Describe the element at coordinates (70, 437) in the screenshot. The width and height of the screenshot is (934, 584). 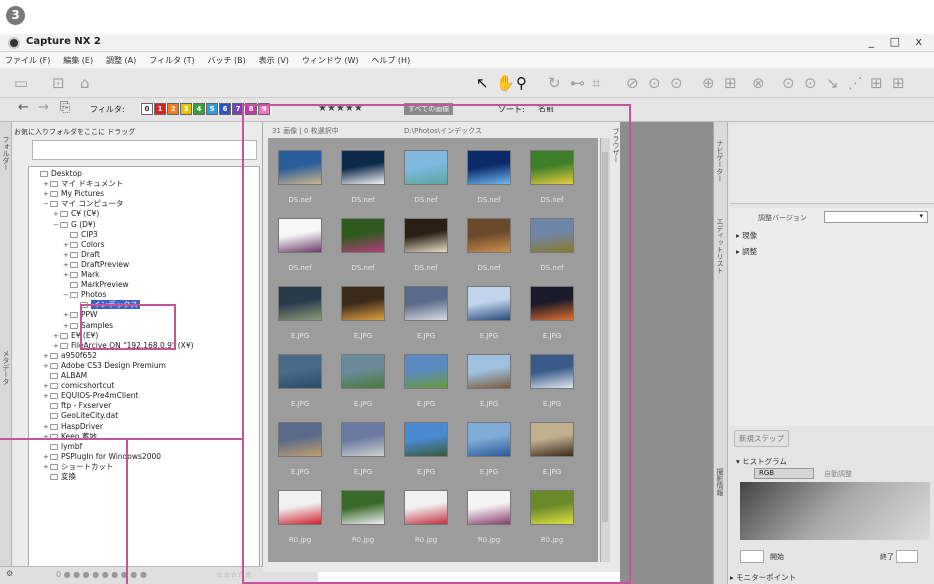
I see `tree-node: + Keep 蓄地` at that location.